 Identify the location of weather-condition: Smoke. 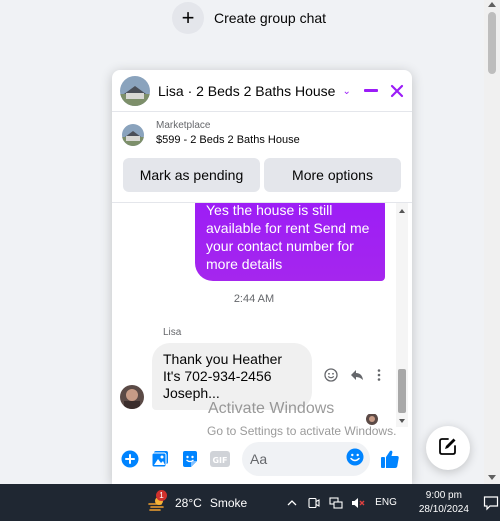
(228, 502).